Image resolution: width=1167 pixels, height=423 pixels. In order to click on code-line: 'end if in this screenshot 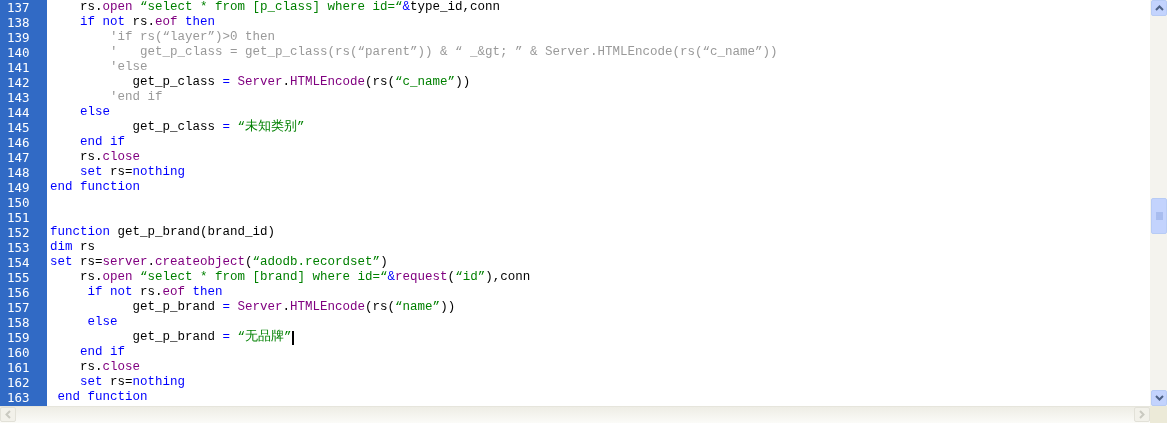, I will do `click(136, 97)`.